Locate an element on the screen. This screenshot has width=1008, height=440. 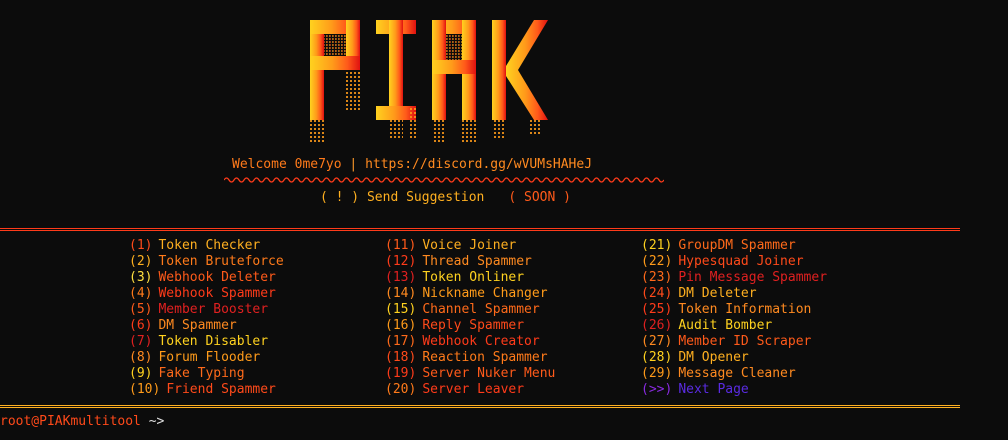
menu-item-audit-bomber: (26) Audit Bomber is located at coordinates (734, 326).